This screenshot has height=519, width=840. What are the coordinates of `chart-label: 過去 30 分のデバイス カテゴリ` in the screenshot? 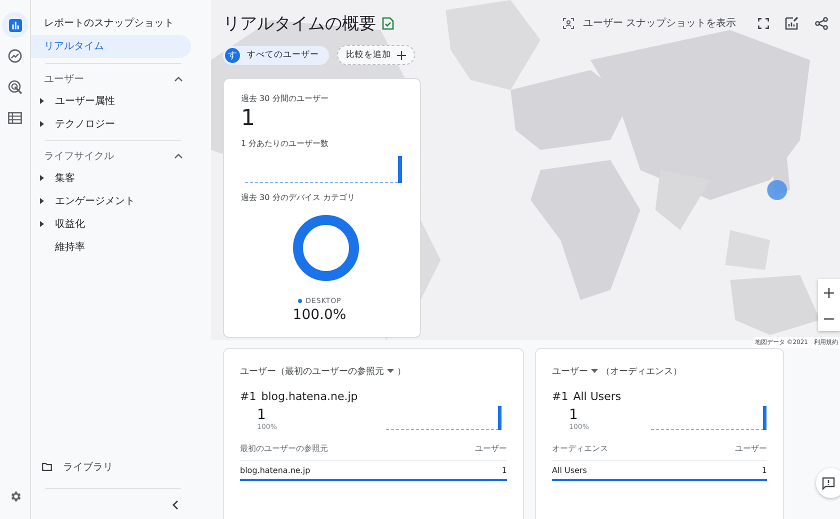 It's located at (298, 197).